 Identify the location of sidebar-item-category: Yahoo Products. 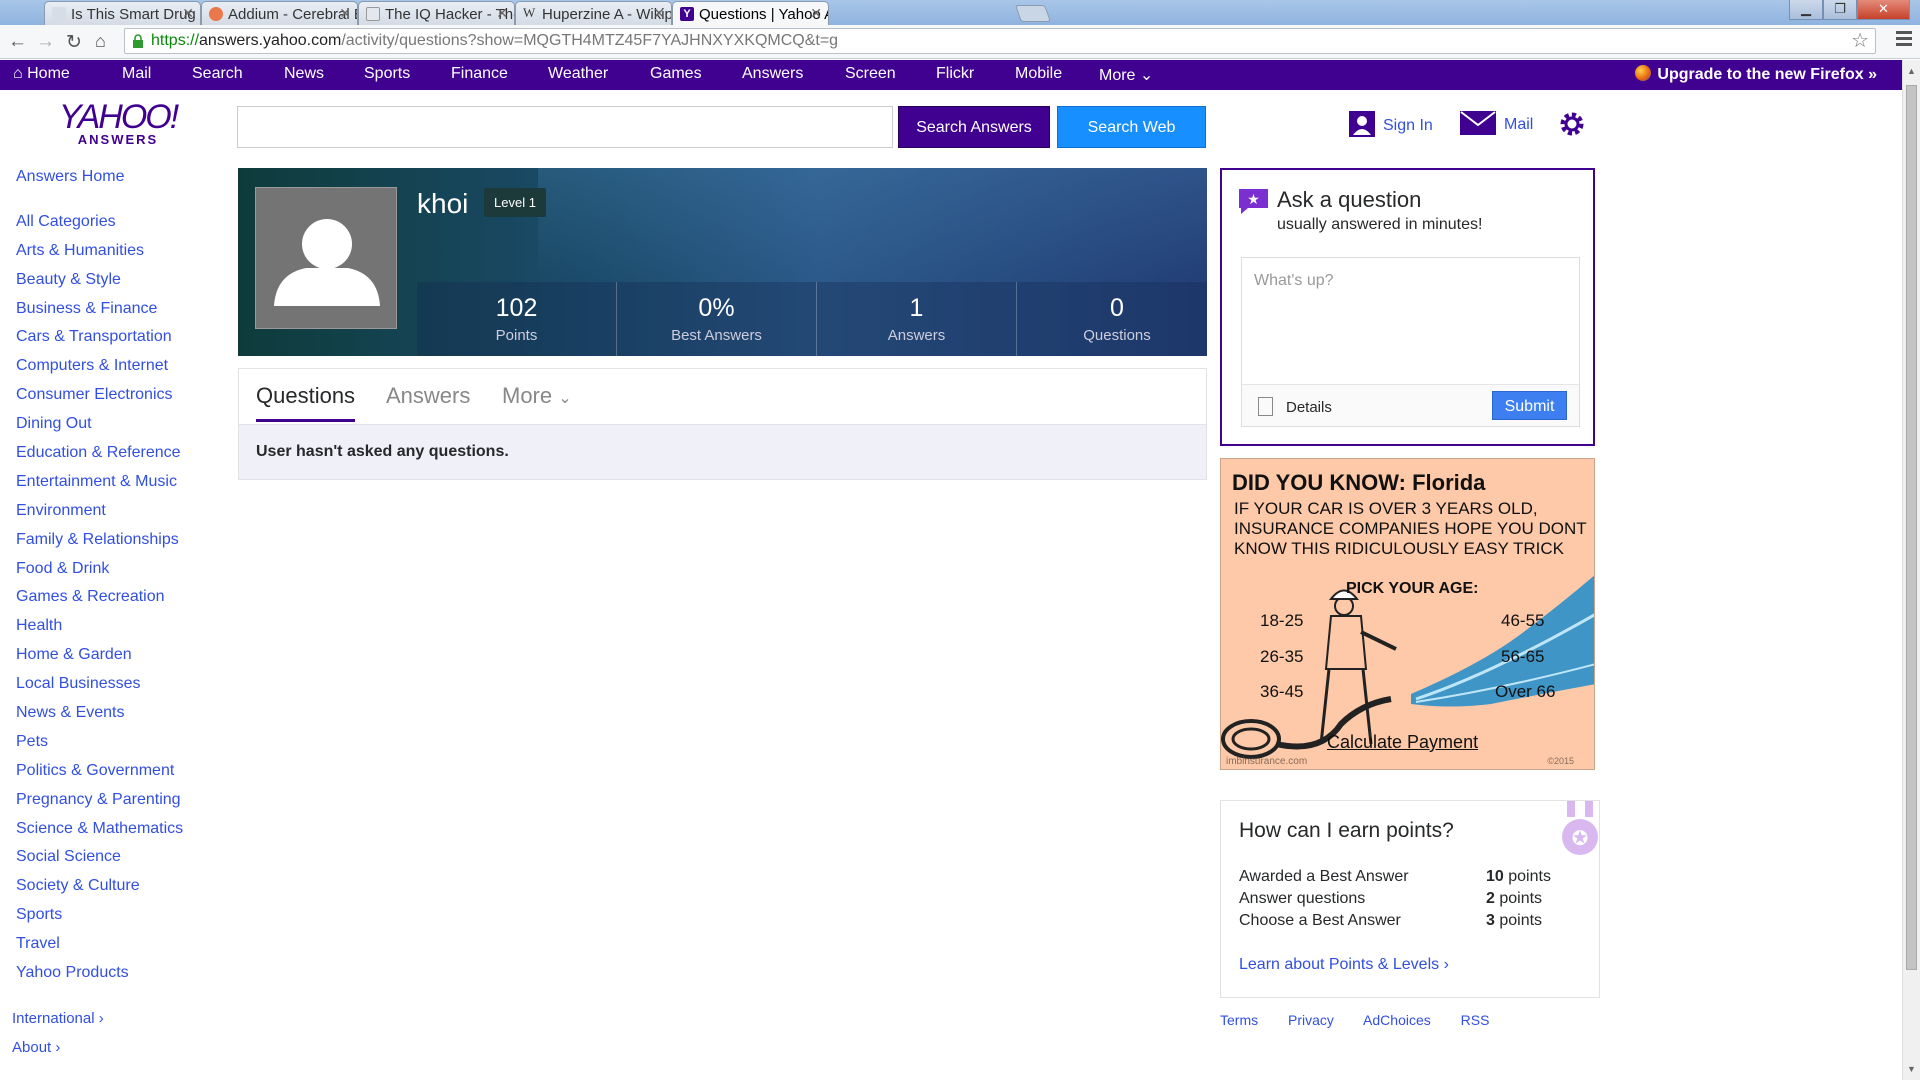
(116, 975).